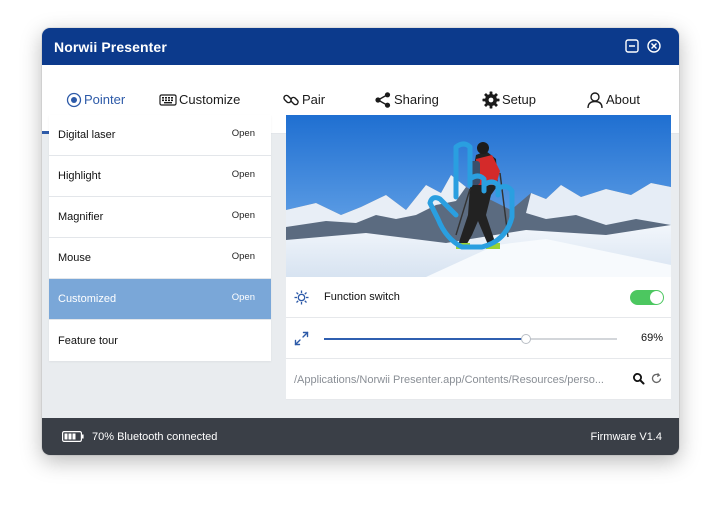 This screenshot has width=720, height=510. I want to click on window-title: Norwii Presenter, so click(110, 46).